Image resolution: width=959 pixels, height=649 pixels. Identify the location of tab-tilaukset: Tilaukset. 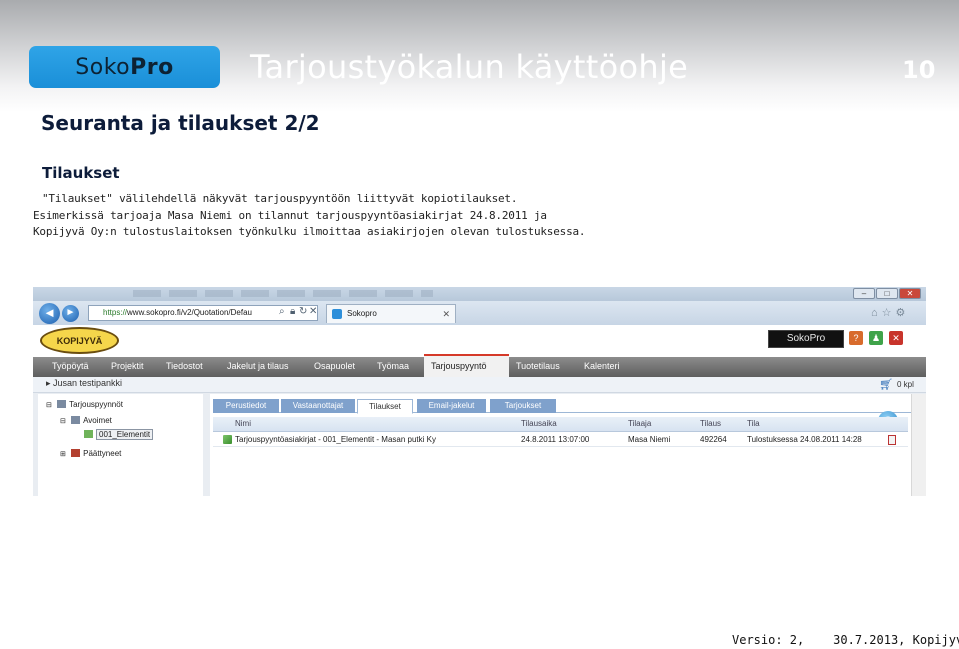
(385, 406).